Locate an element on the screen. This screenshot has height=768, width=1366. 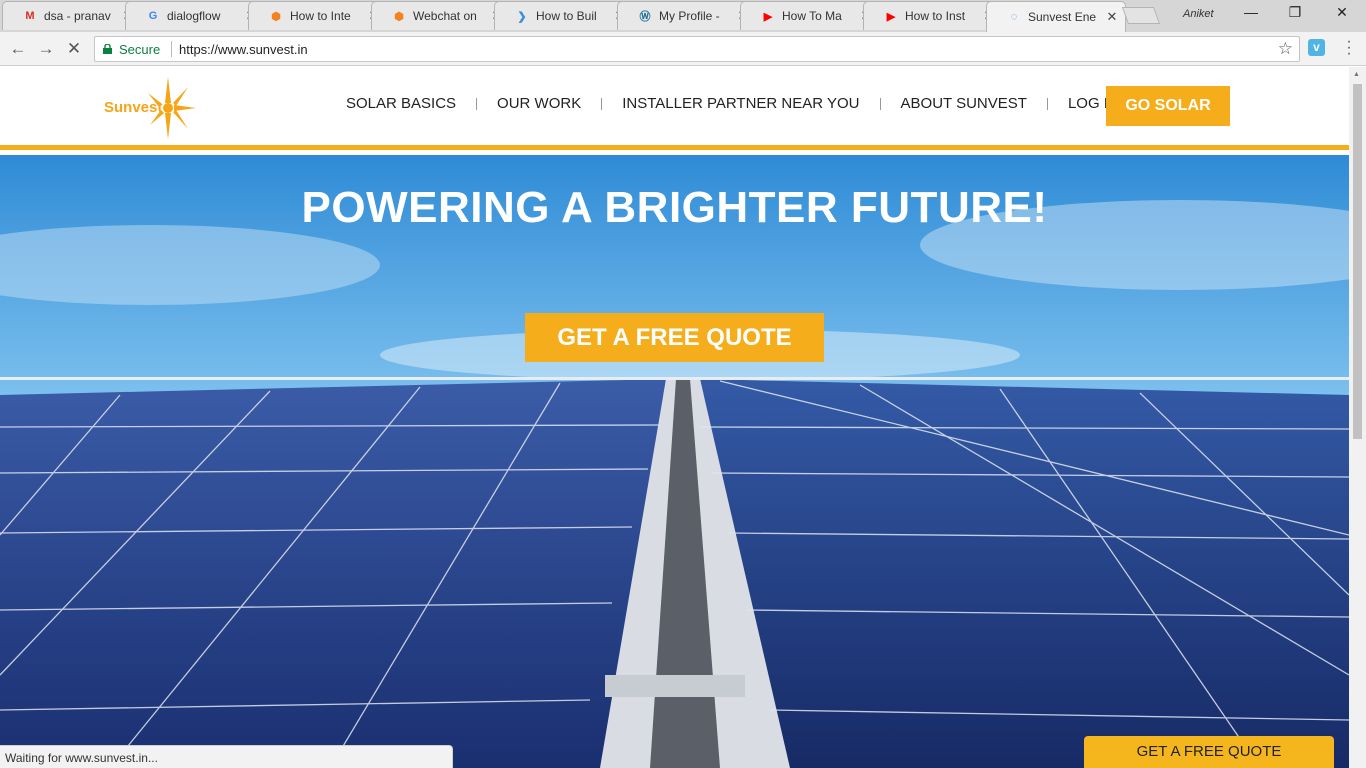
page-scrollbar: ▲ is located at coordinates (1357, 417).